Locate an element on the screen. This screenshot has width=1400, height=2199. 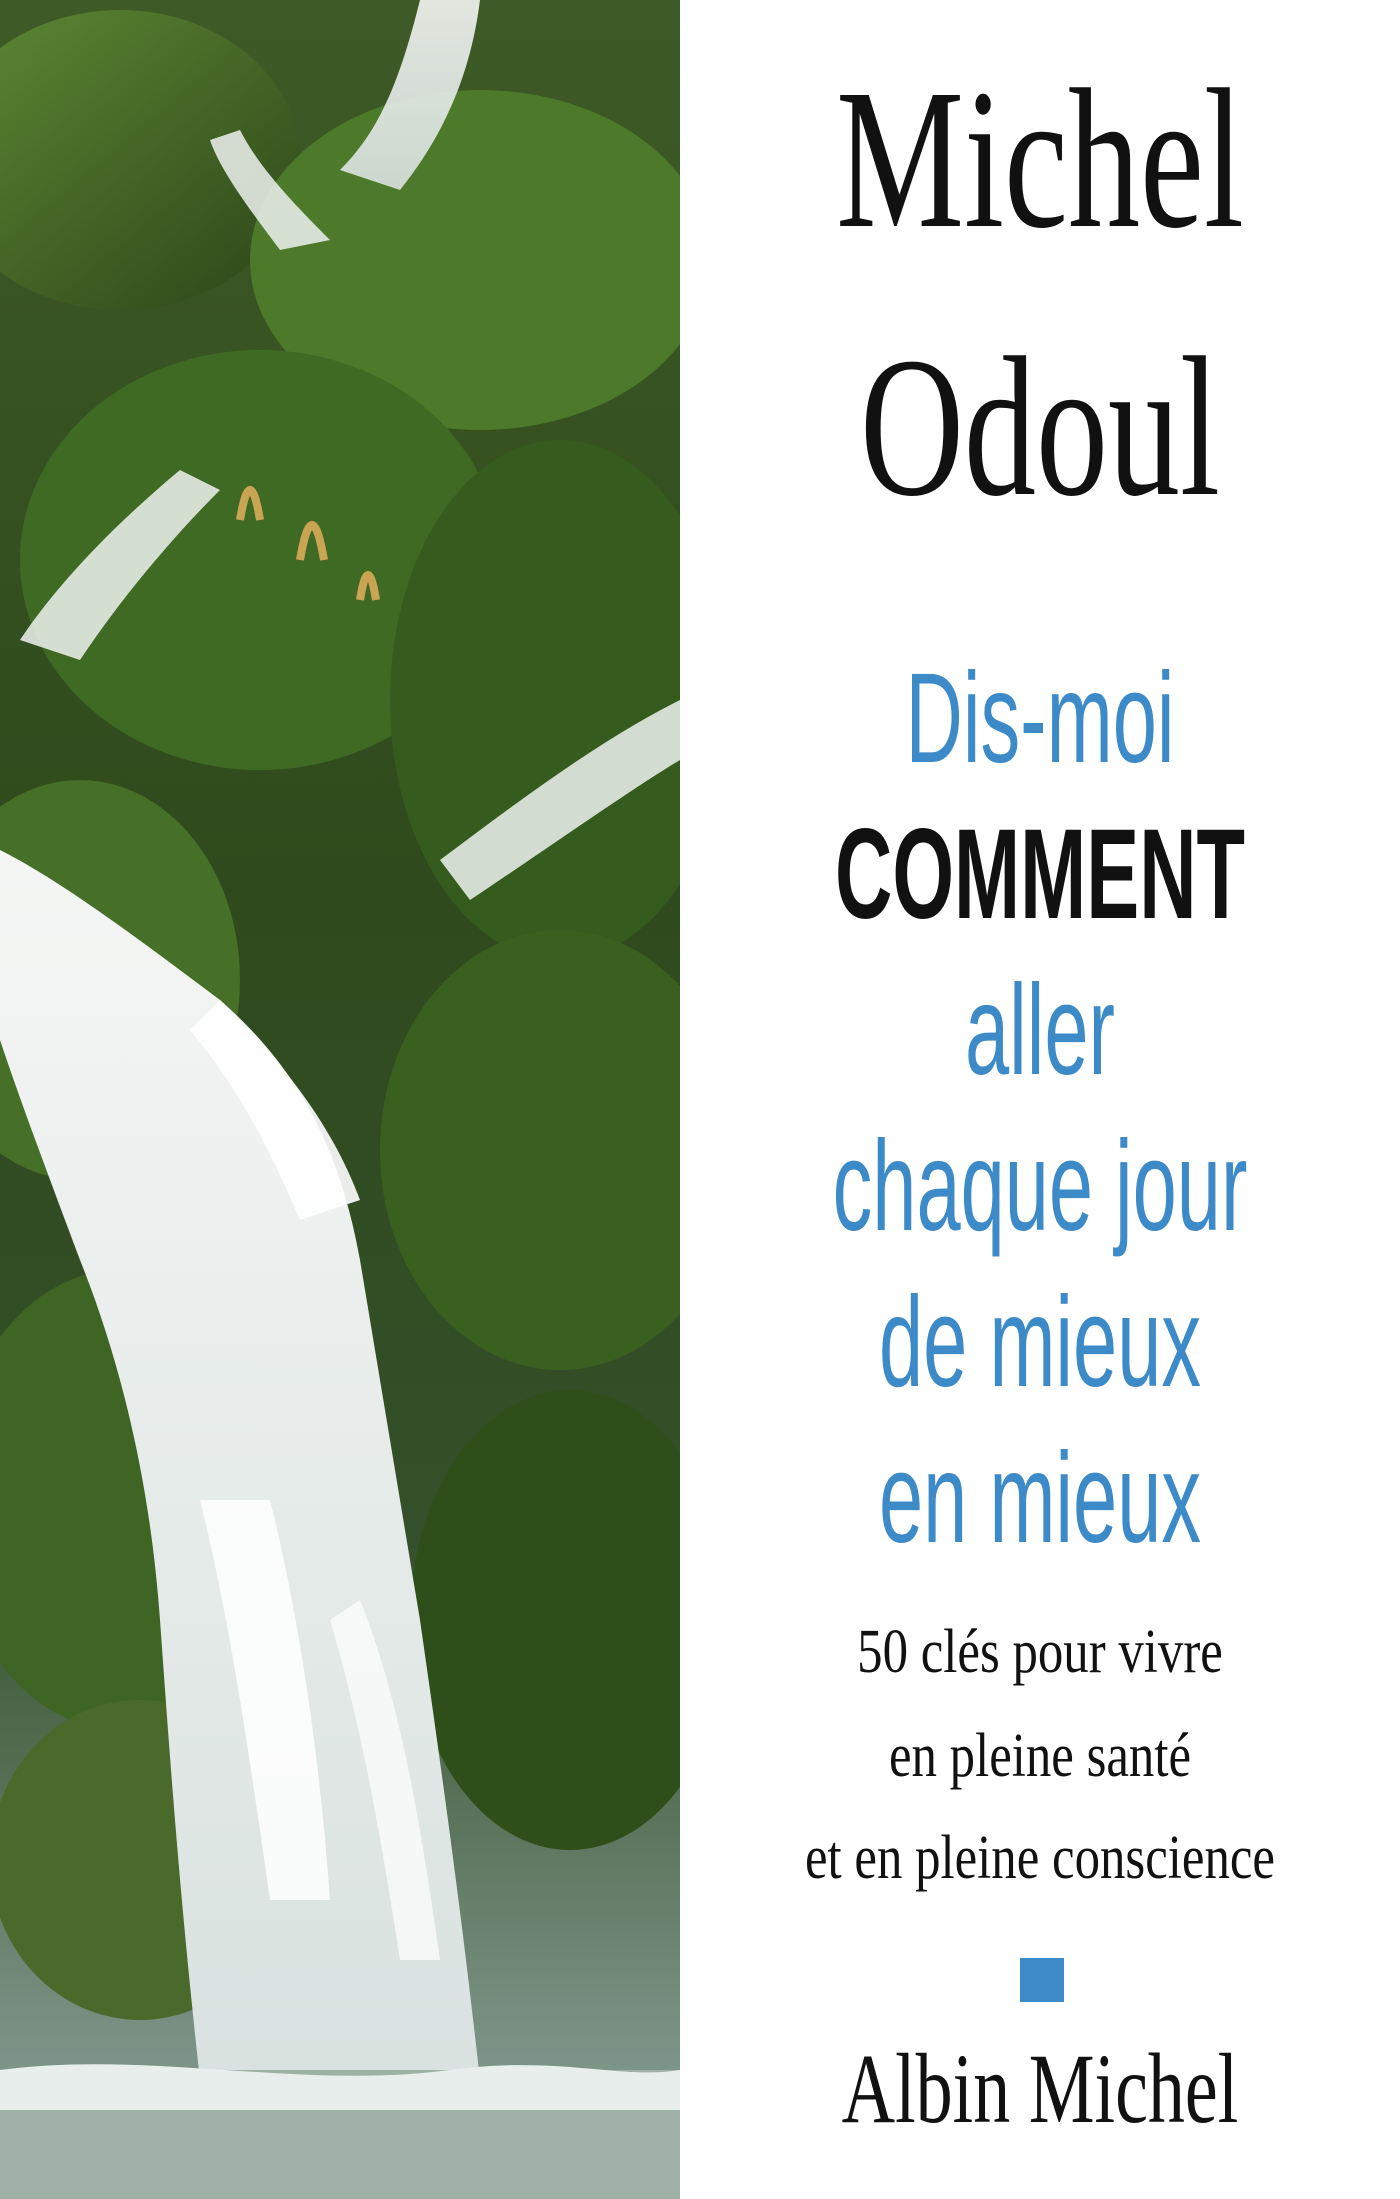
author-first-name: Michel is located at coordinates (1040, 159).